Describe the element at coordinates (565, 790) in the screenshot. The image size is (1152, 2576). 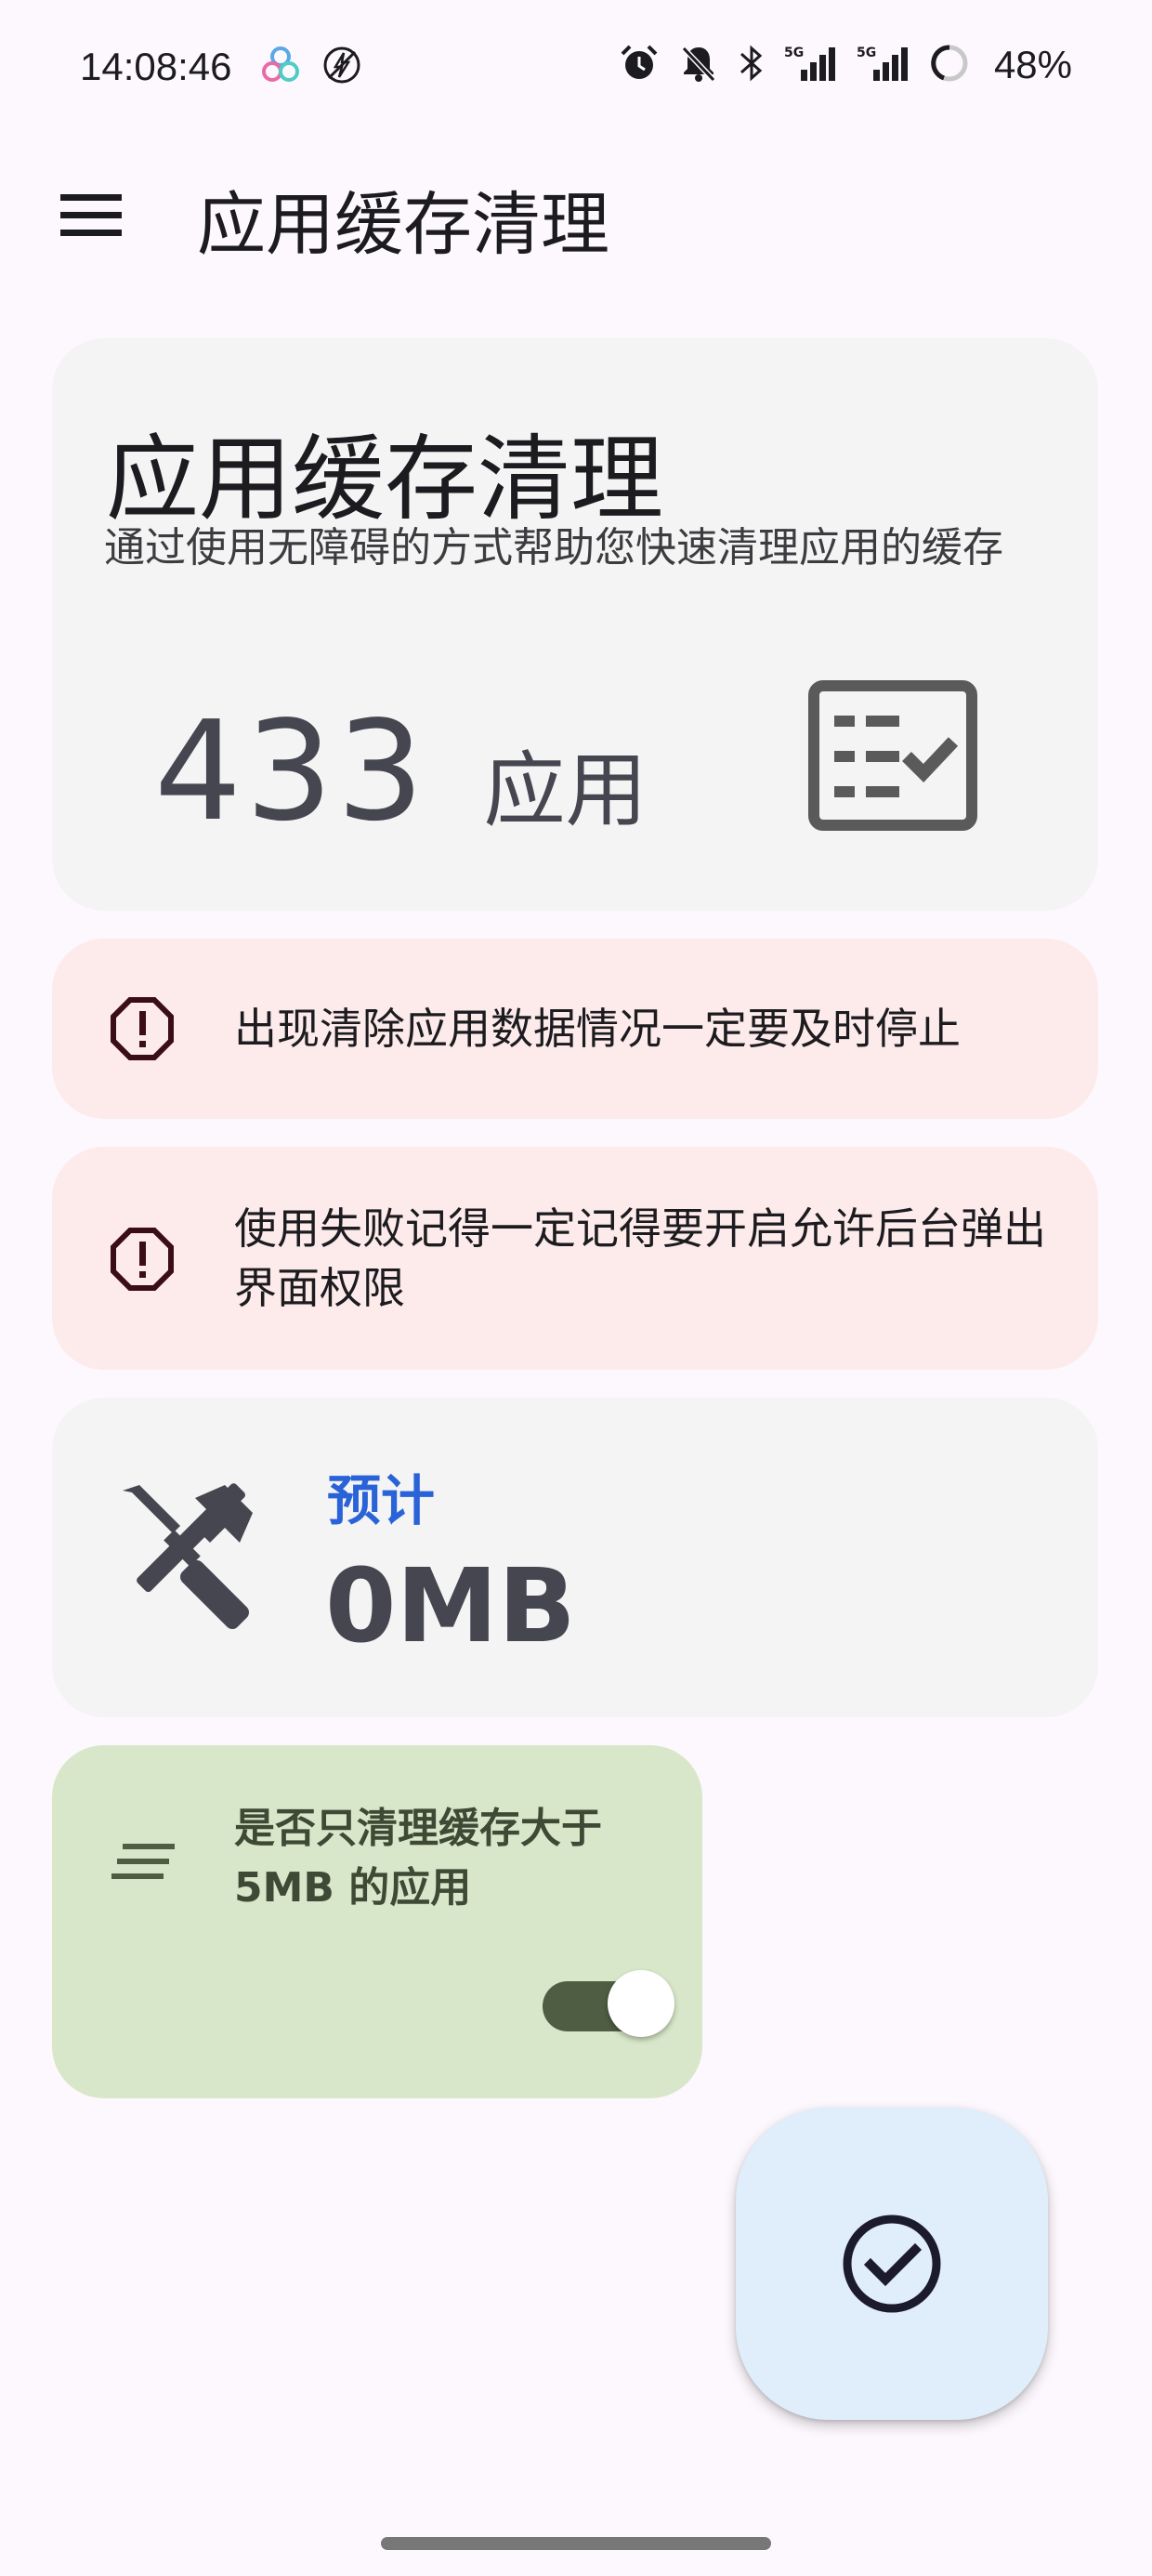
I see `app-count-unit: 应用` at that location.